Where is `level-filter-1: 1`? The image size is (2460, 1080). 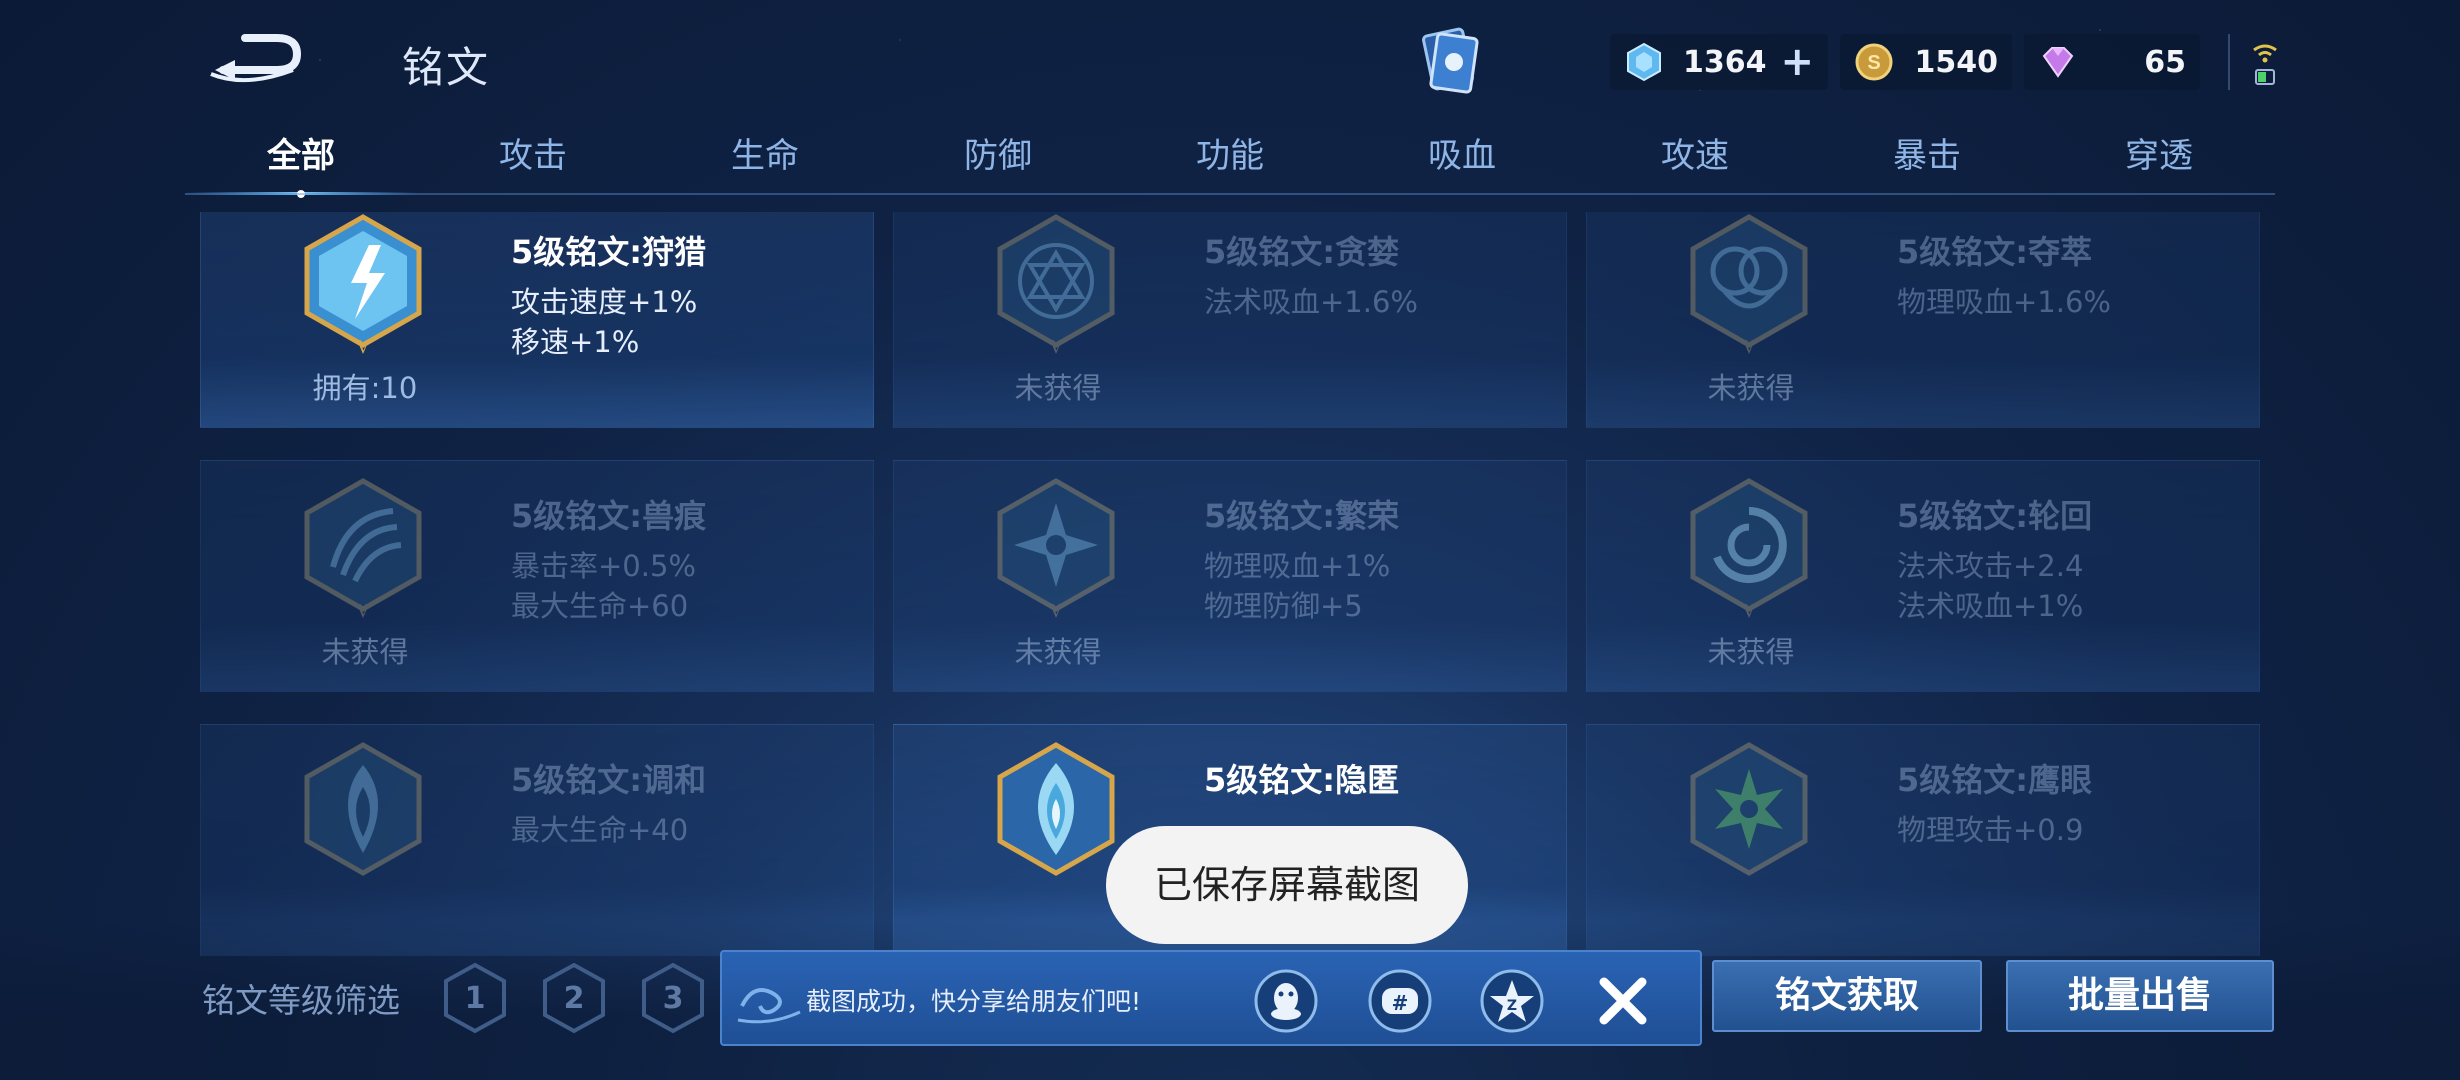
level-filter-1: 1 is located at coordinates (475, 998).